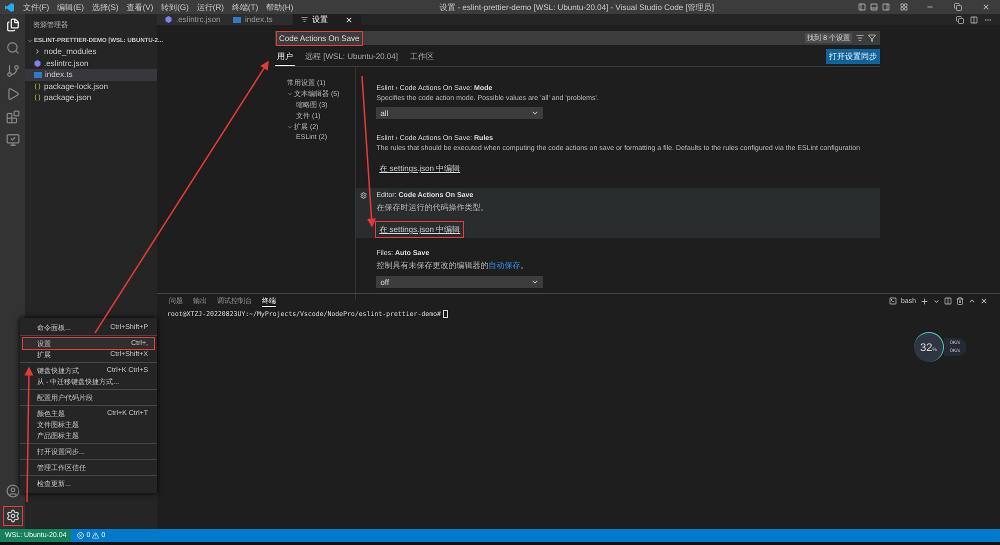  Describe the element at coordinates (948, 301) in the screenshot. I see `split-terminal-icon` at that location.